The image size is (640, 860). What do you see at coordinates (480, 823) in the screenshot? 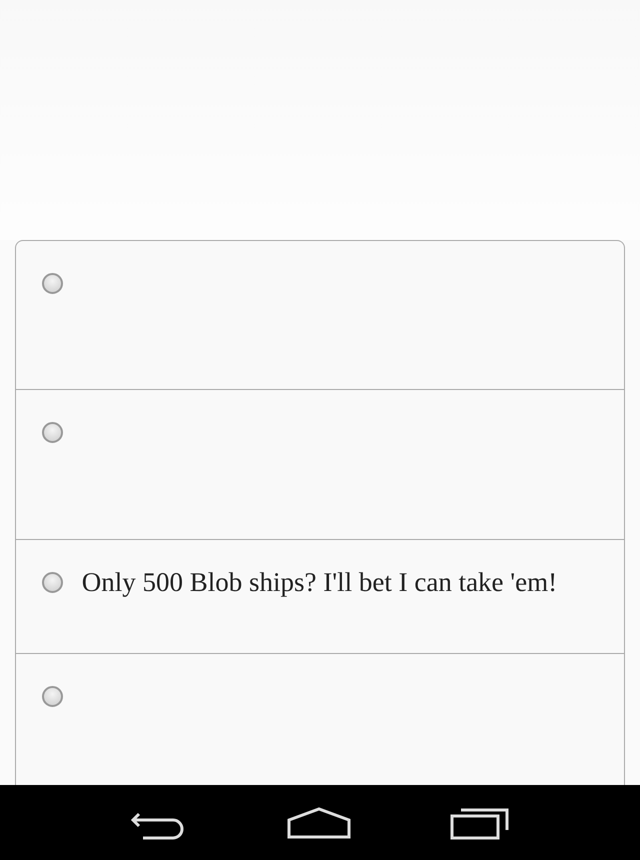
I see `recent-apps-icon` at bounding box center [480, 823].